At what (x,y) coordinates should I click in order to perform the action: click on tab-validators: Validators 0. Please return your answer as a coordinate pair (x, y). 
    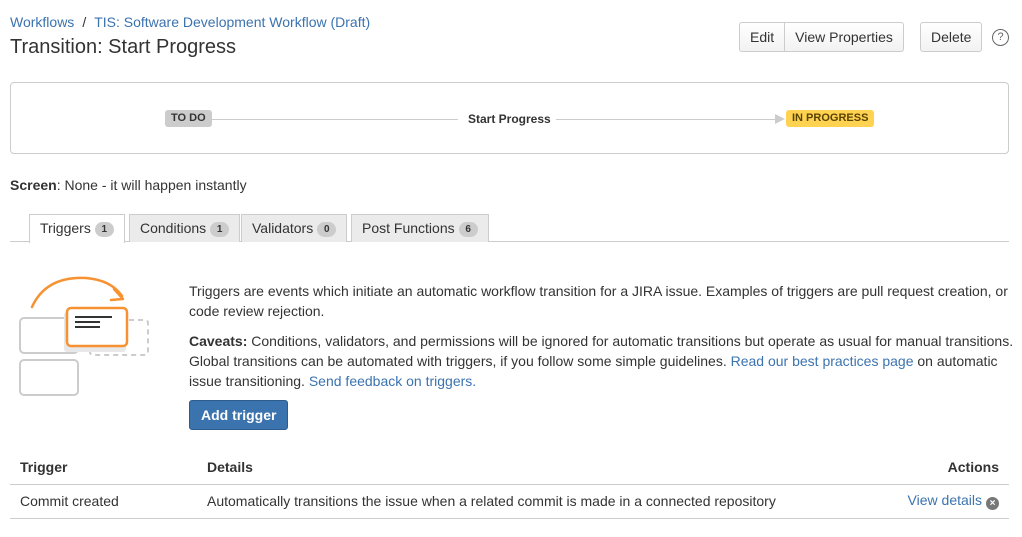
    Looking at the image, I should click on (294, 228).